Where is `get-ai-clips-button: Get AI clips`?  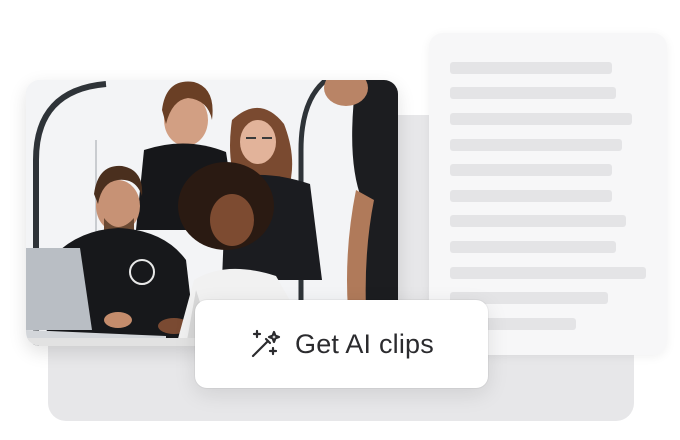
get-ai-clips-button: Get AI clips is located at coordinates (341, 344).